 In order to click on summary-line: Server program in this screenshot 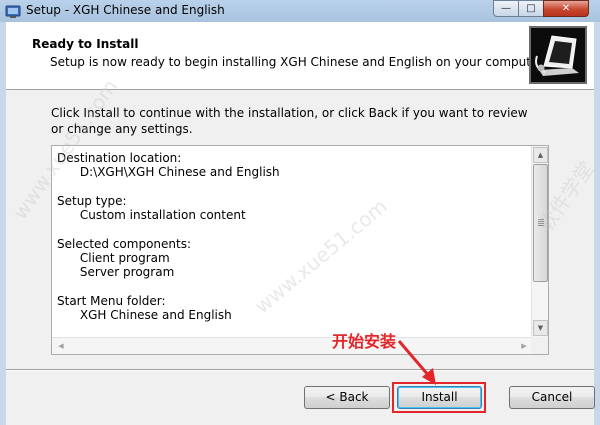, I will do `click(116, 272)`.